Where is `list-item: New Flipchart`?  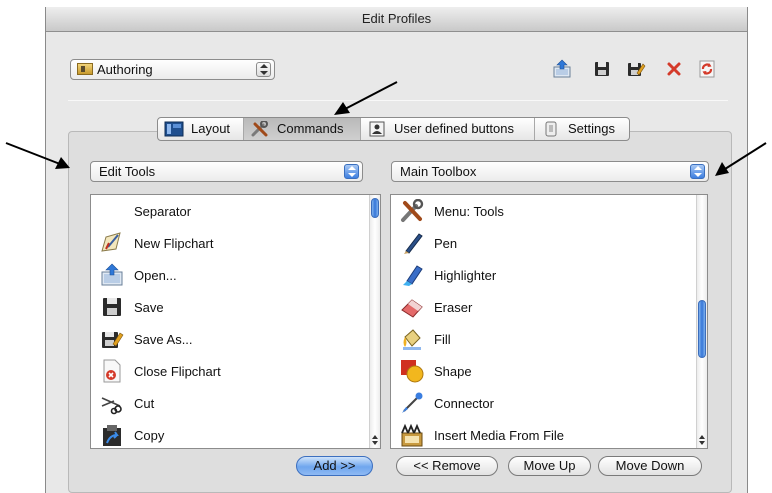
list-item: New Flipchart is located at coordinates (152, 243).